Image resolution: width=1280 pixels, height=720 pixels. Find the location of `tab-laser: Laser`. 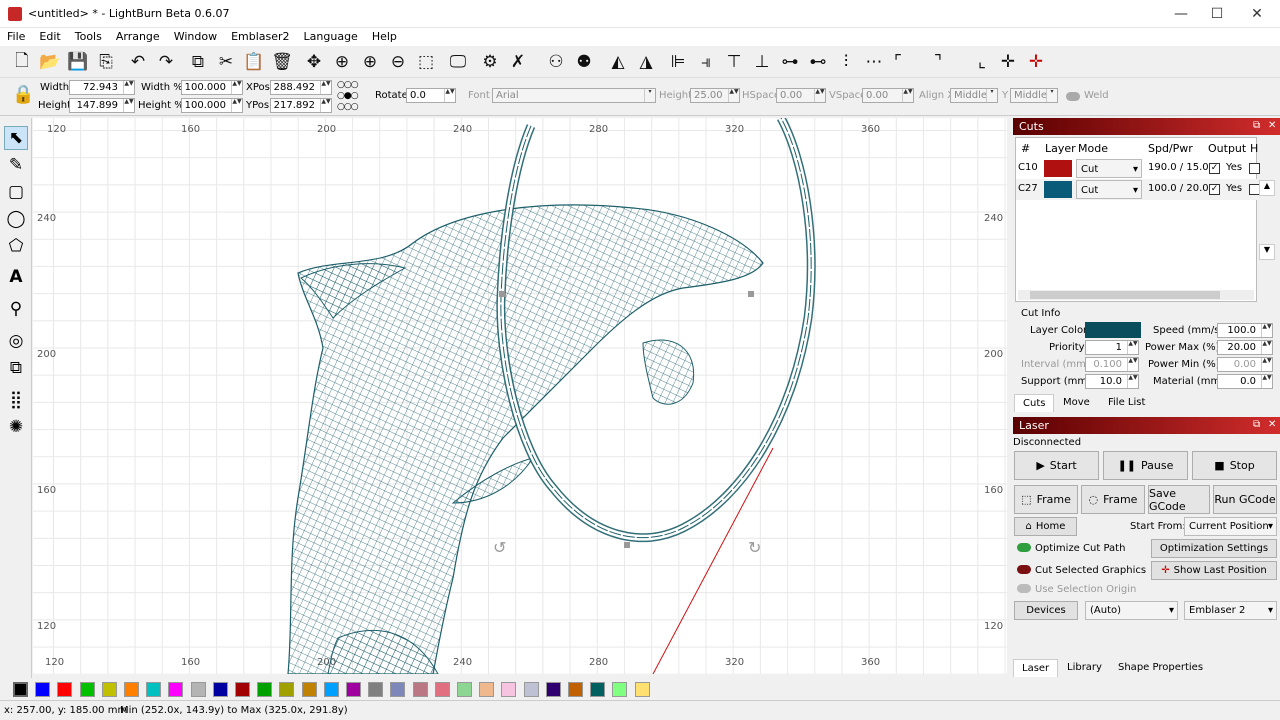

tab-laser: Laser is located at coordinates (1036, 668).